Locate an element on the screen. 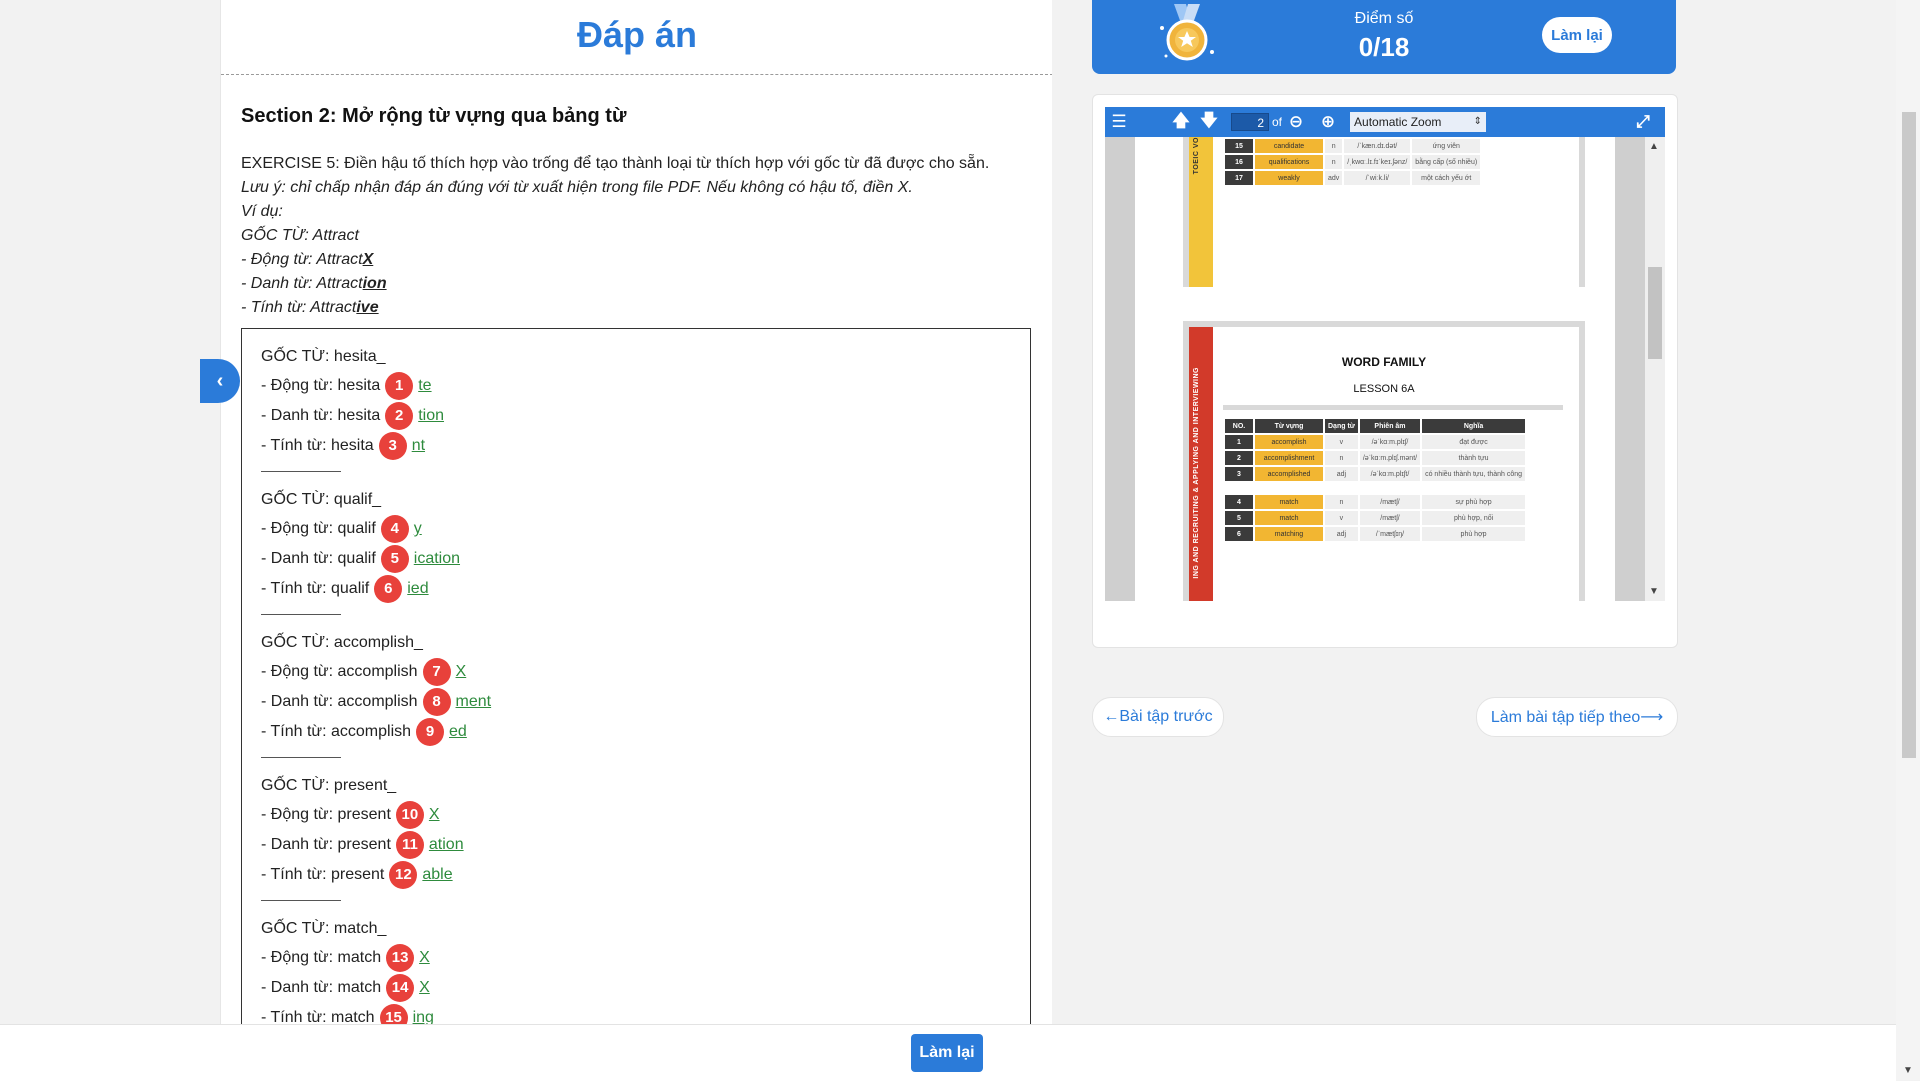 The image size is (1920, 1081). zoom-in-icon: ⊕ is located at coordinates (1328, 122).